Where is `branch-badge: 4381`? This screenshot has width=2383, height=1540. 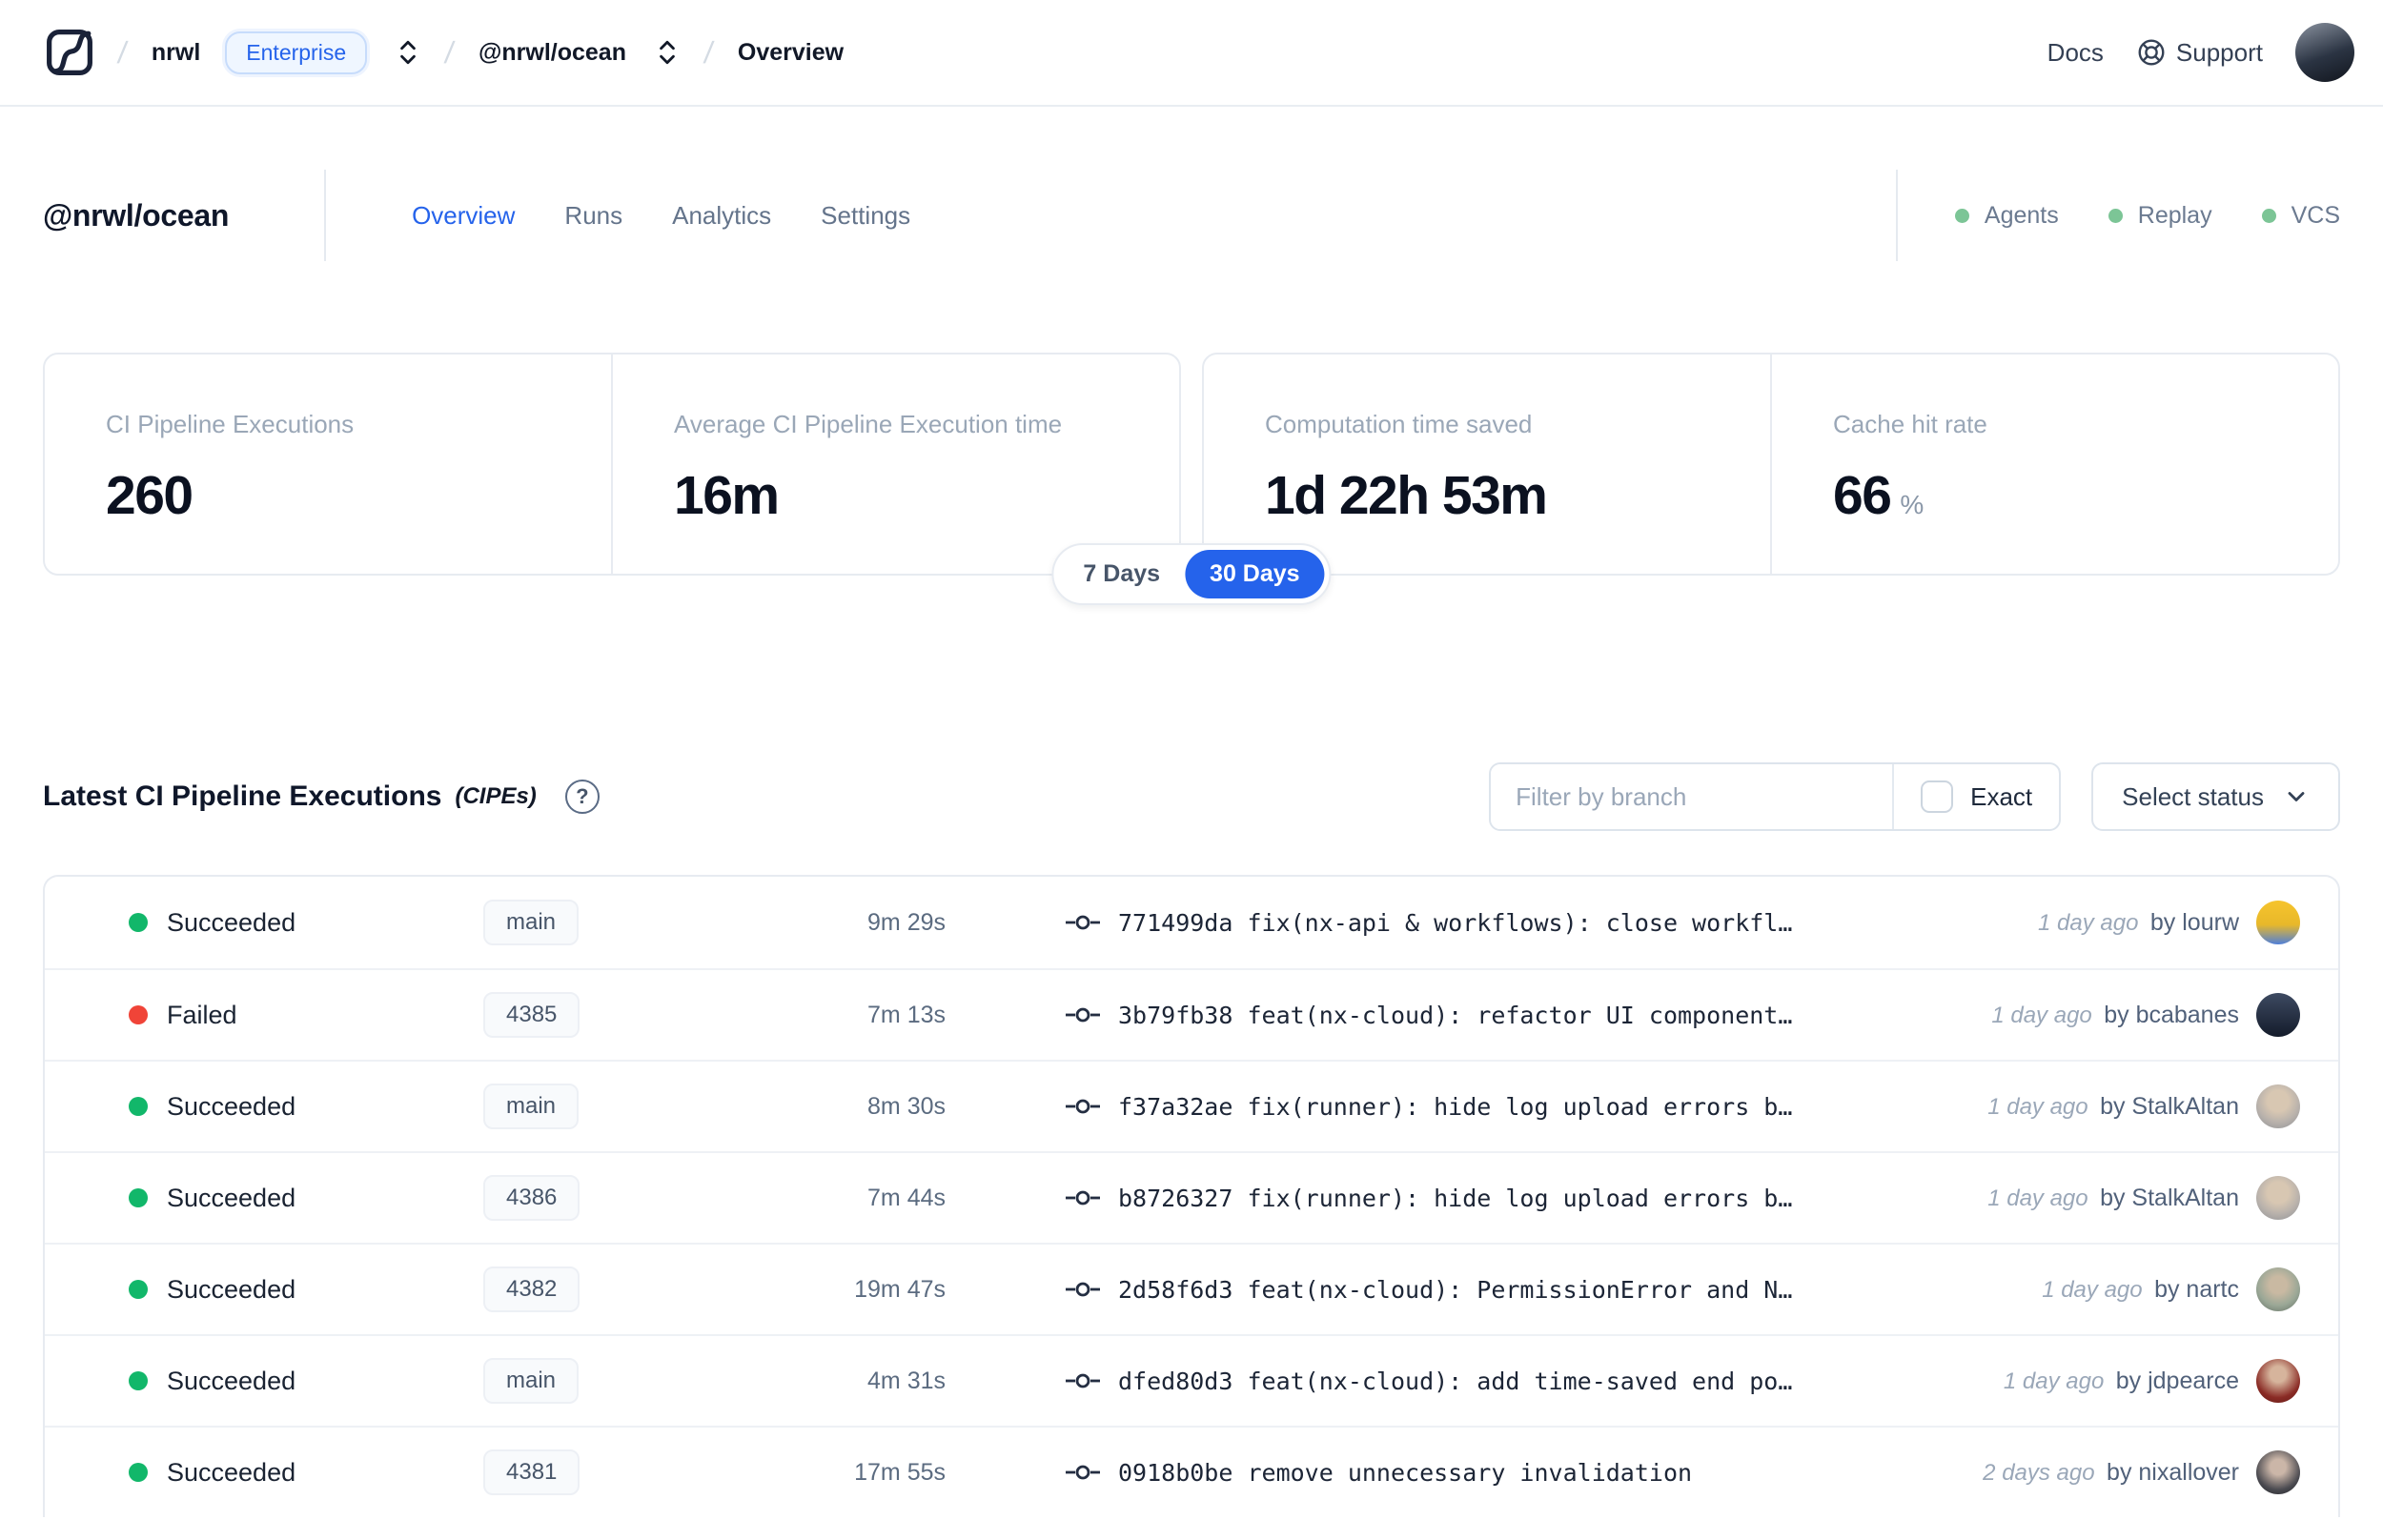 branch-badge: 4381 is located at coordinates (531, 1472).